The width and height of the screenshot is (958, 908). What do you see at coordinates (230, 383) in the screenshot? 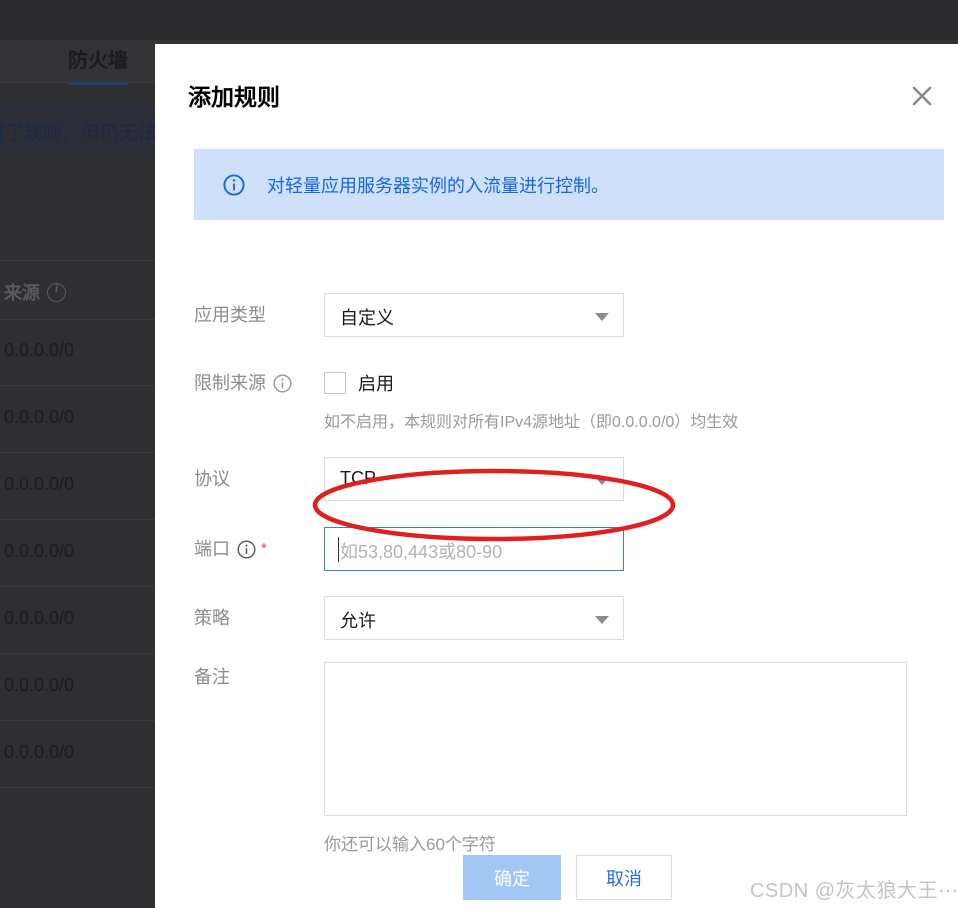
I see `label-limit-source-text: 限制来源` at bounding box center [230, 383].